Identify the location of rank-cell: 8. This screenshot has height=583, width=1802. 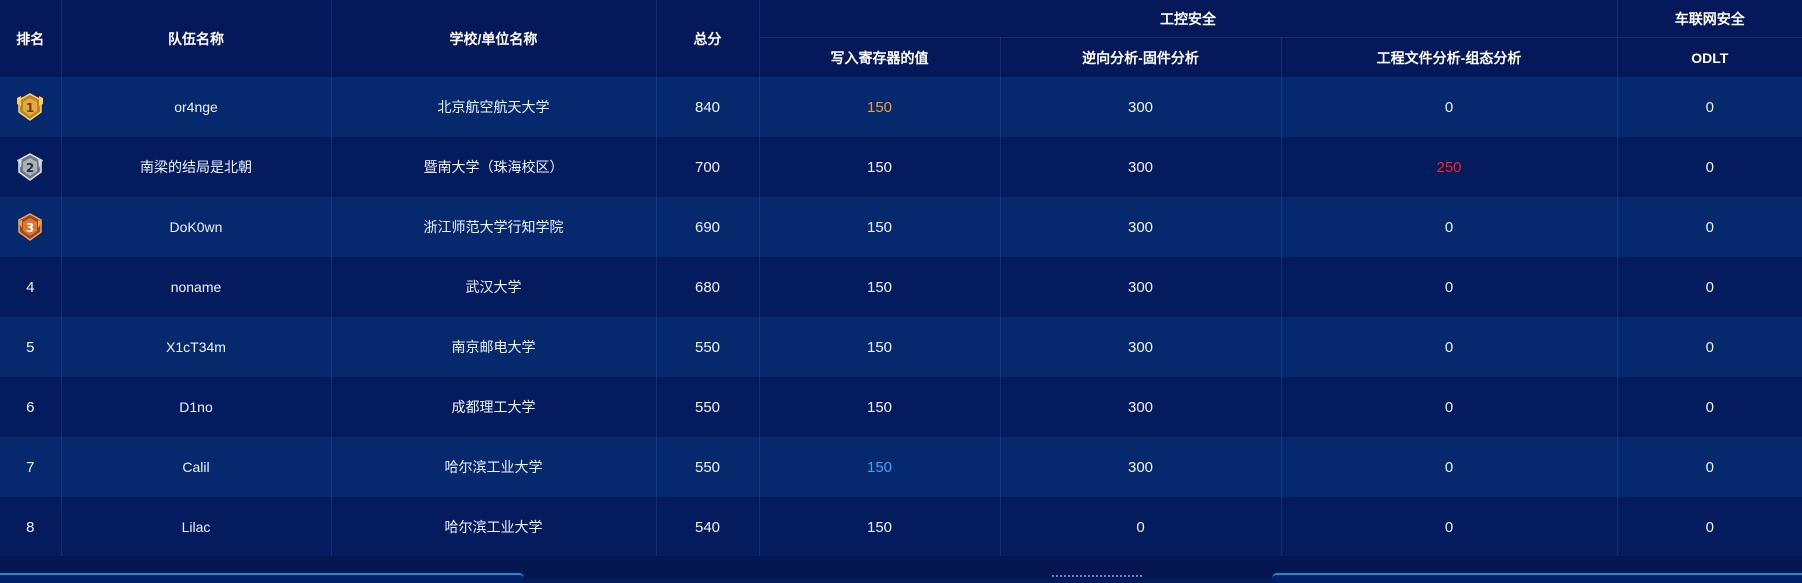
(31, 527).